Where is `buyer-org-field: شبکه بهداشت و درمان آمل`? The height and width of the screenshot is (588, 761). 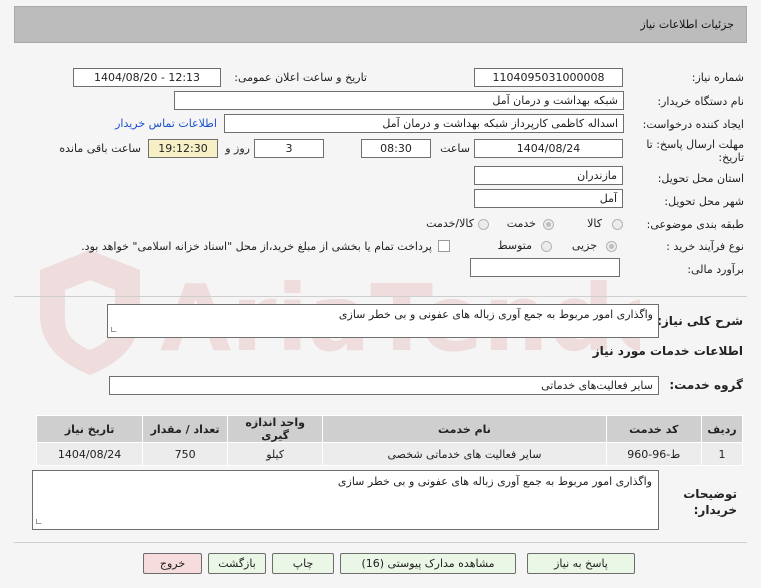 buyer-org-field: شبکه بهداشت و درمان آمل is located at coordinates (399, 100).